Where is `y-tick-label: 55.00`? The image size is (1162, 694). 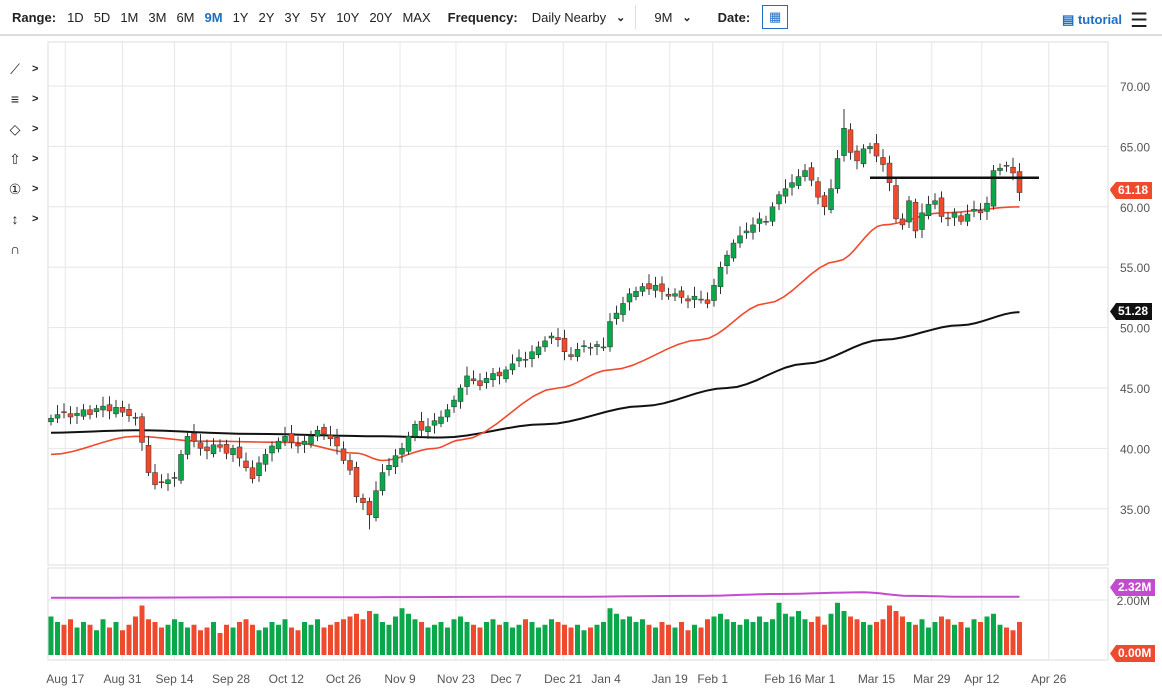
y-tick-label: 55.00 is located at coordinates (1135, 268).